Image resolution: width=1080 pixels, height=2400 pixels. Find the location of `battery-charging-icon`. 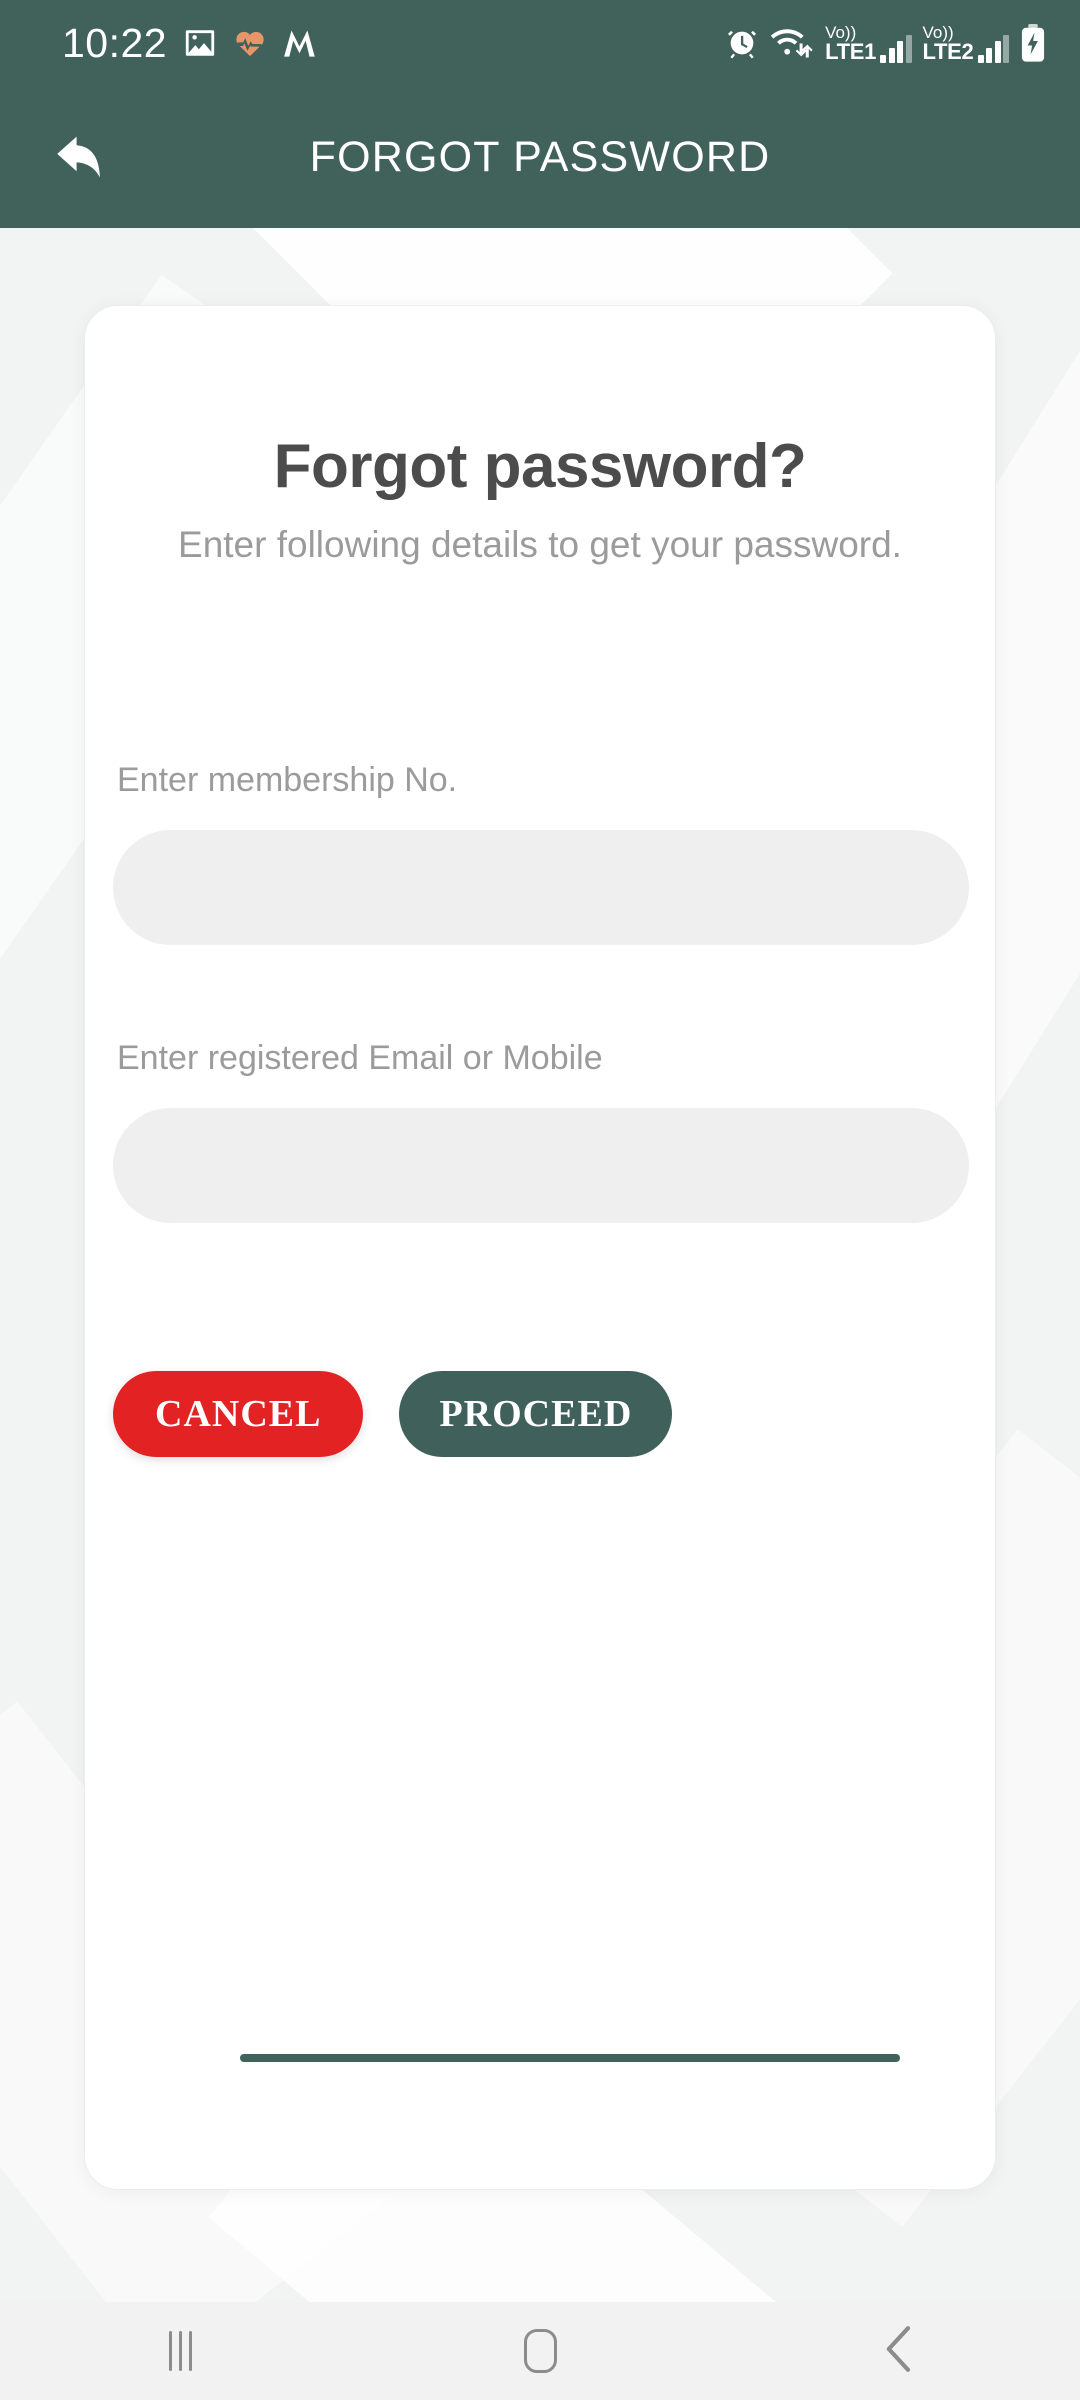

battery-charging-icon is located at coordinates (1033, 43).